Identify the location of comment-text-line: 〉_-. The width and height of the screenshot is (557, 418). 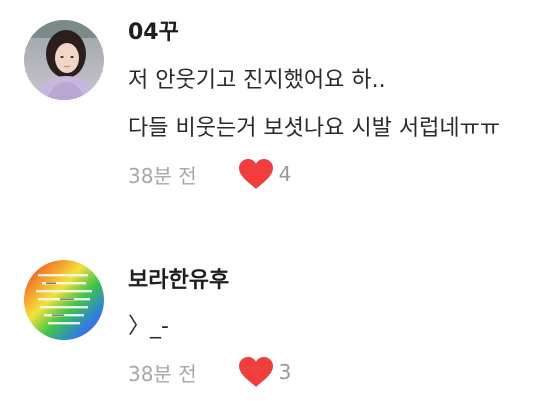
(148, 326).